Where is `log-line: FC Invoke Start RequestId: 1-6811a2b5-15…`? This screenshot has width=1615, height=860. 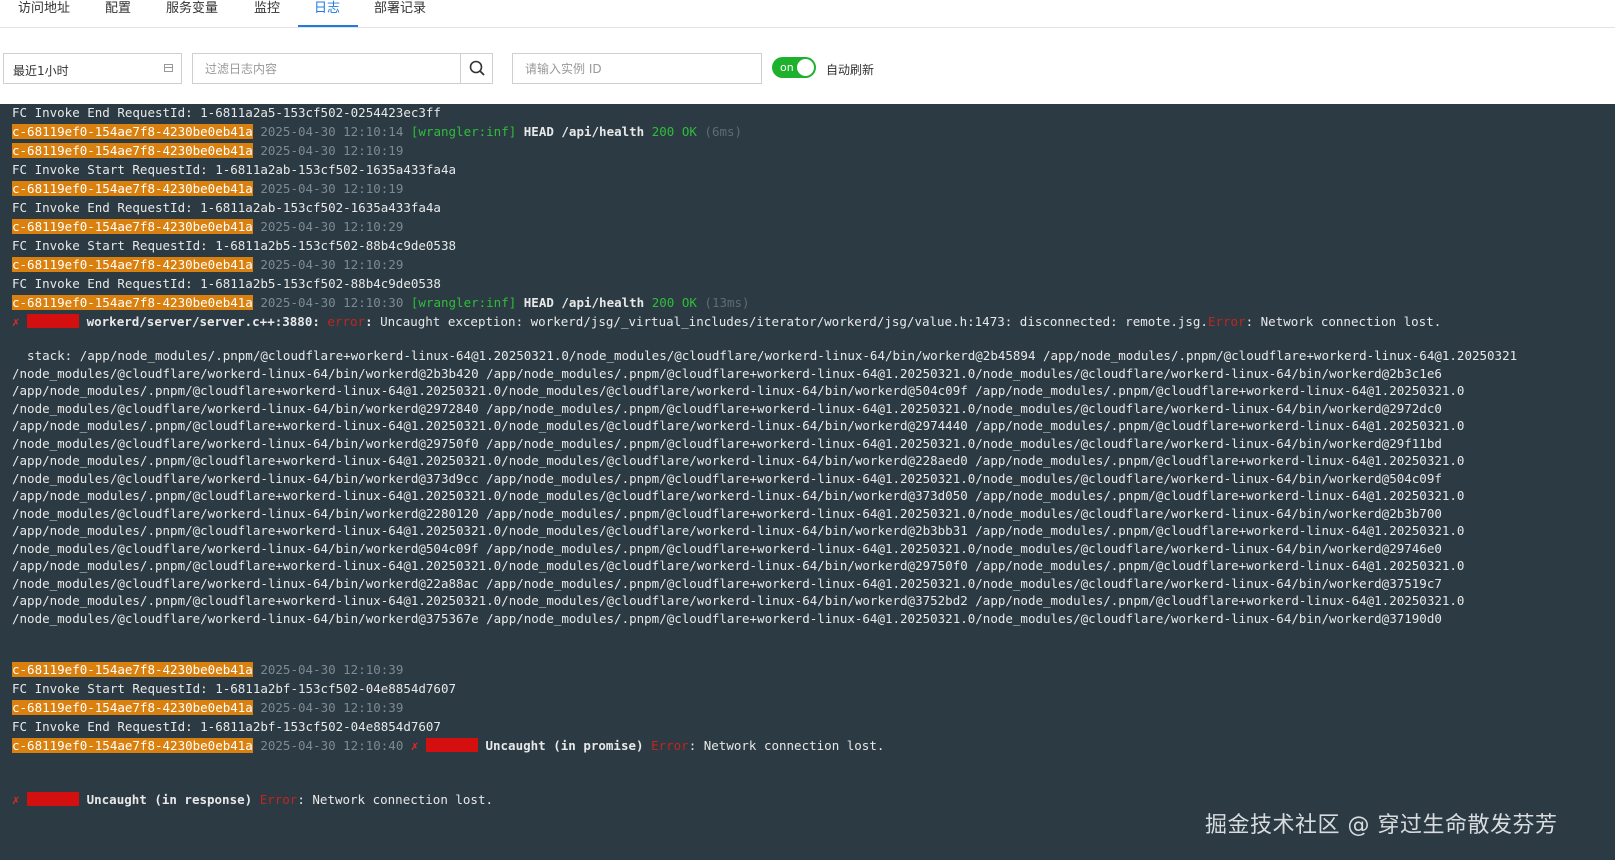 log-line: FC Invoke Start RequestId: 1-6811a2b5-15… is located at coordinates (234, 246).